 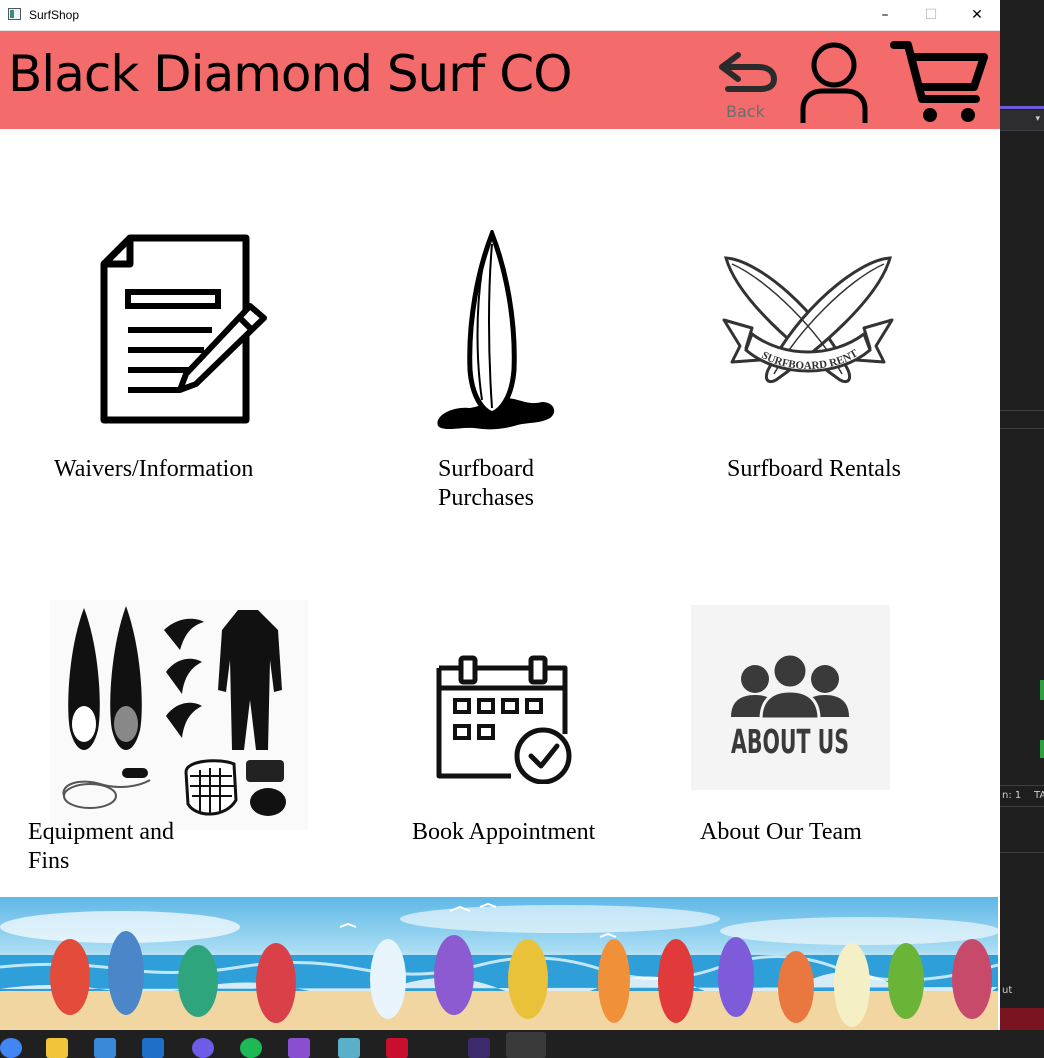 What do you see at coordinates (349, 1048) in the screenshot?
I see `sticky-app-icon` at bounding box center [349, 1048].